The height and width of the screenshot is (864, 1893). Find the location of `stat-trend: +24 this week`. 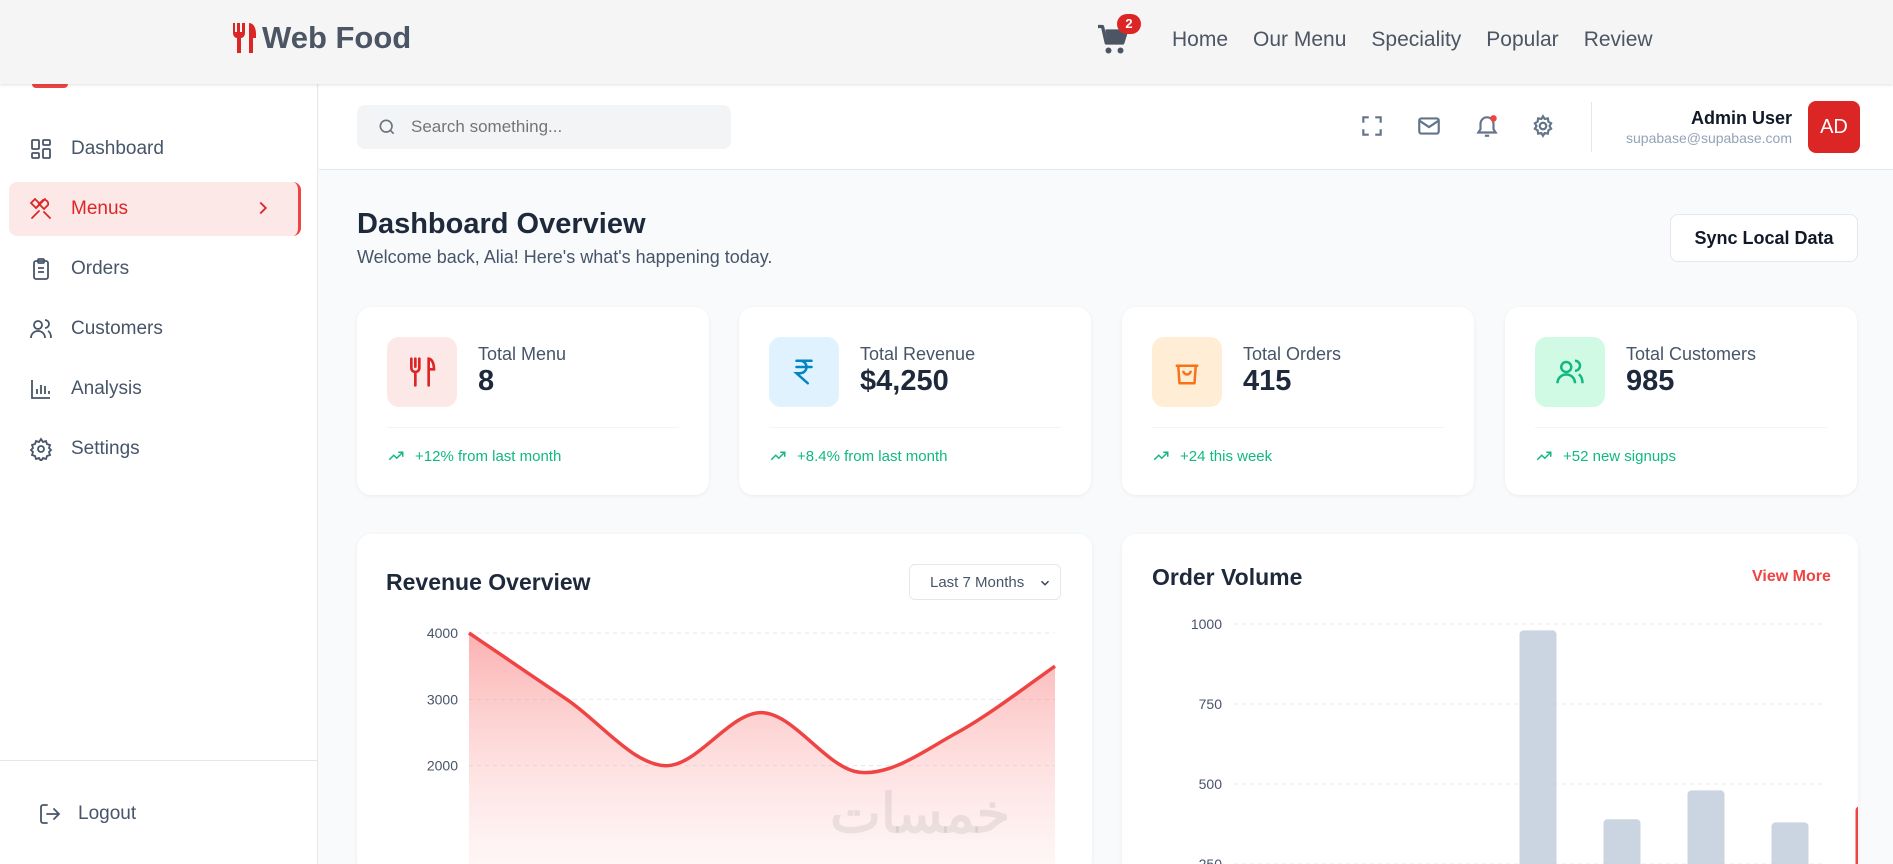

stat-trend: +24 this week is located at coordinates (1212, 456).